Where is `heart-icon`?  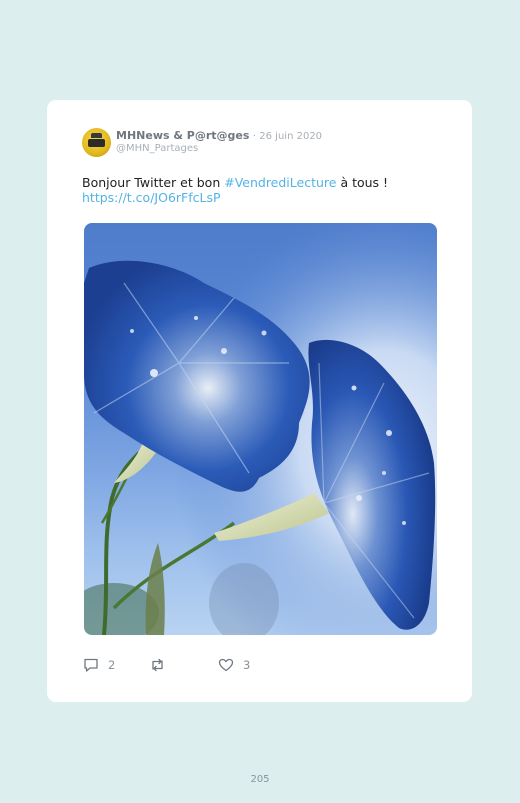 heart-icon is located at coordinates (226, 665).